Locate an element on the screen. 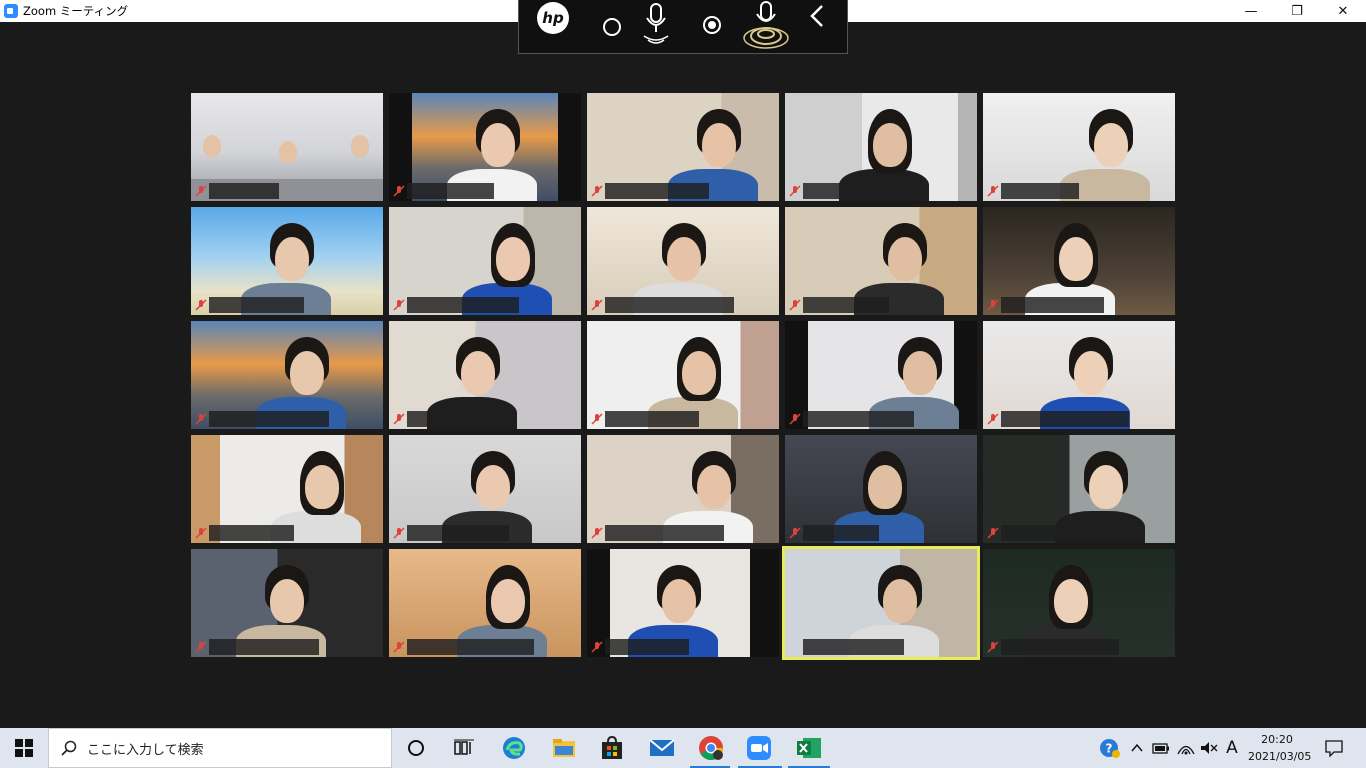 The image size is (1366, 768). close-button: ✕ is located at coordinates (1343, 11).